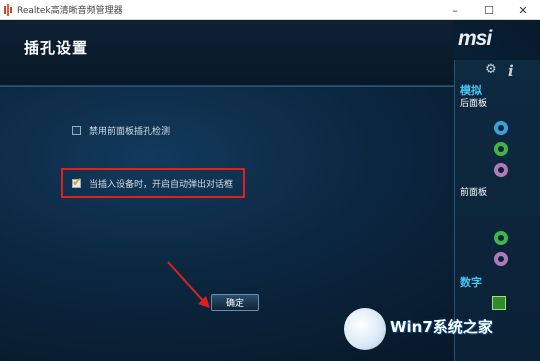  Describe the element at coordinates (76, 130) in the screenshot. I see `checkbox-disable-front-jack` at that location.